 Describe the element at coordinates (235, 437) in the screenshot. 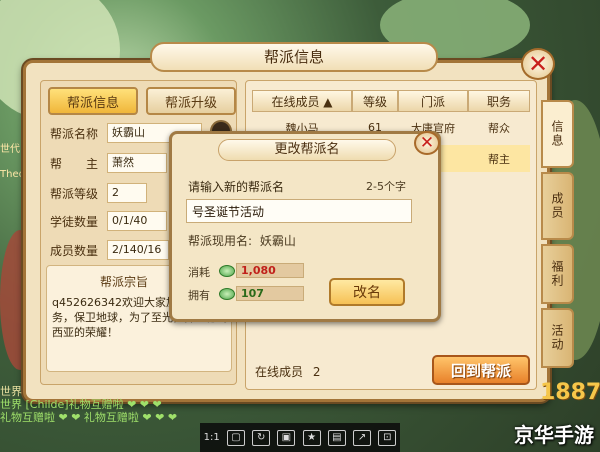

I see `fit-icon: ▢` at that location.